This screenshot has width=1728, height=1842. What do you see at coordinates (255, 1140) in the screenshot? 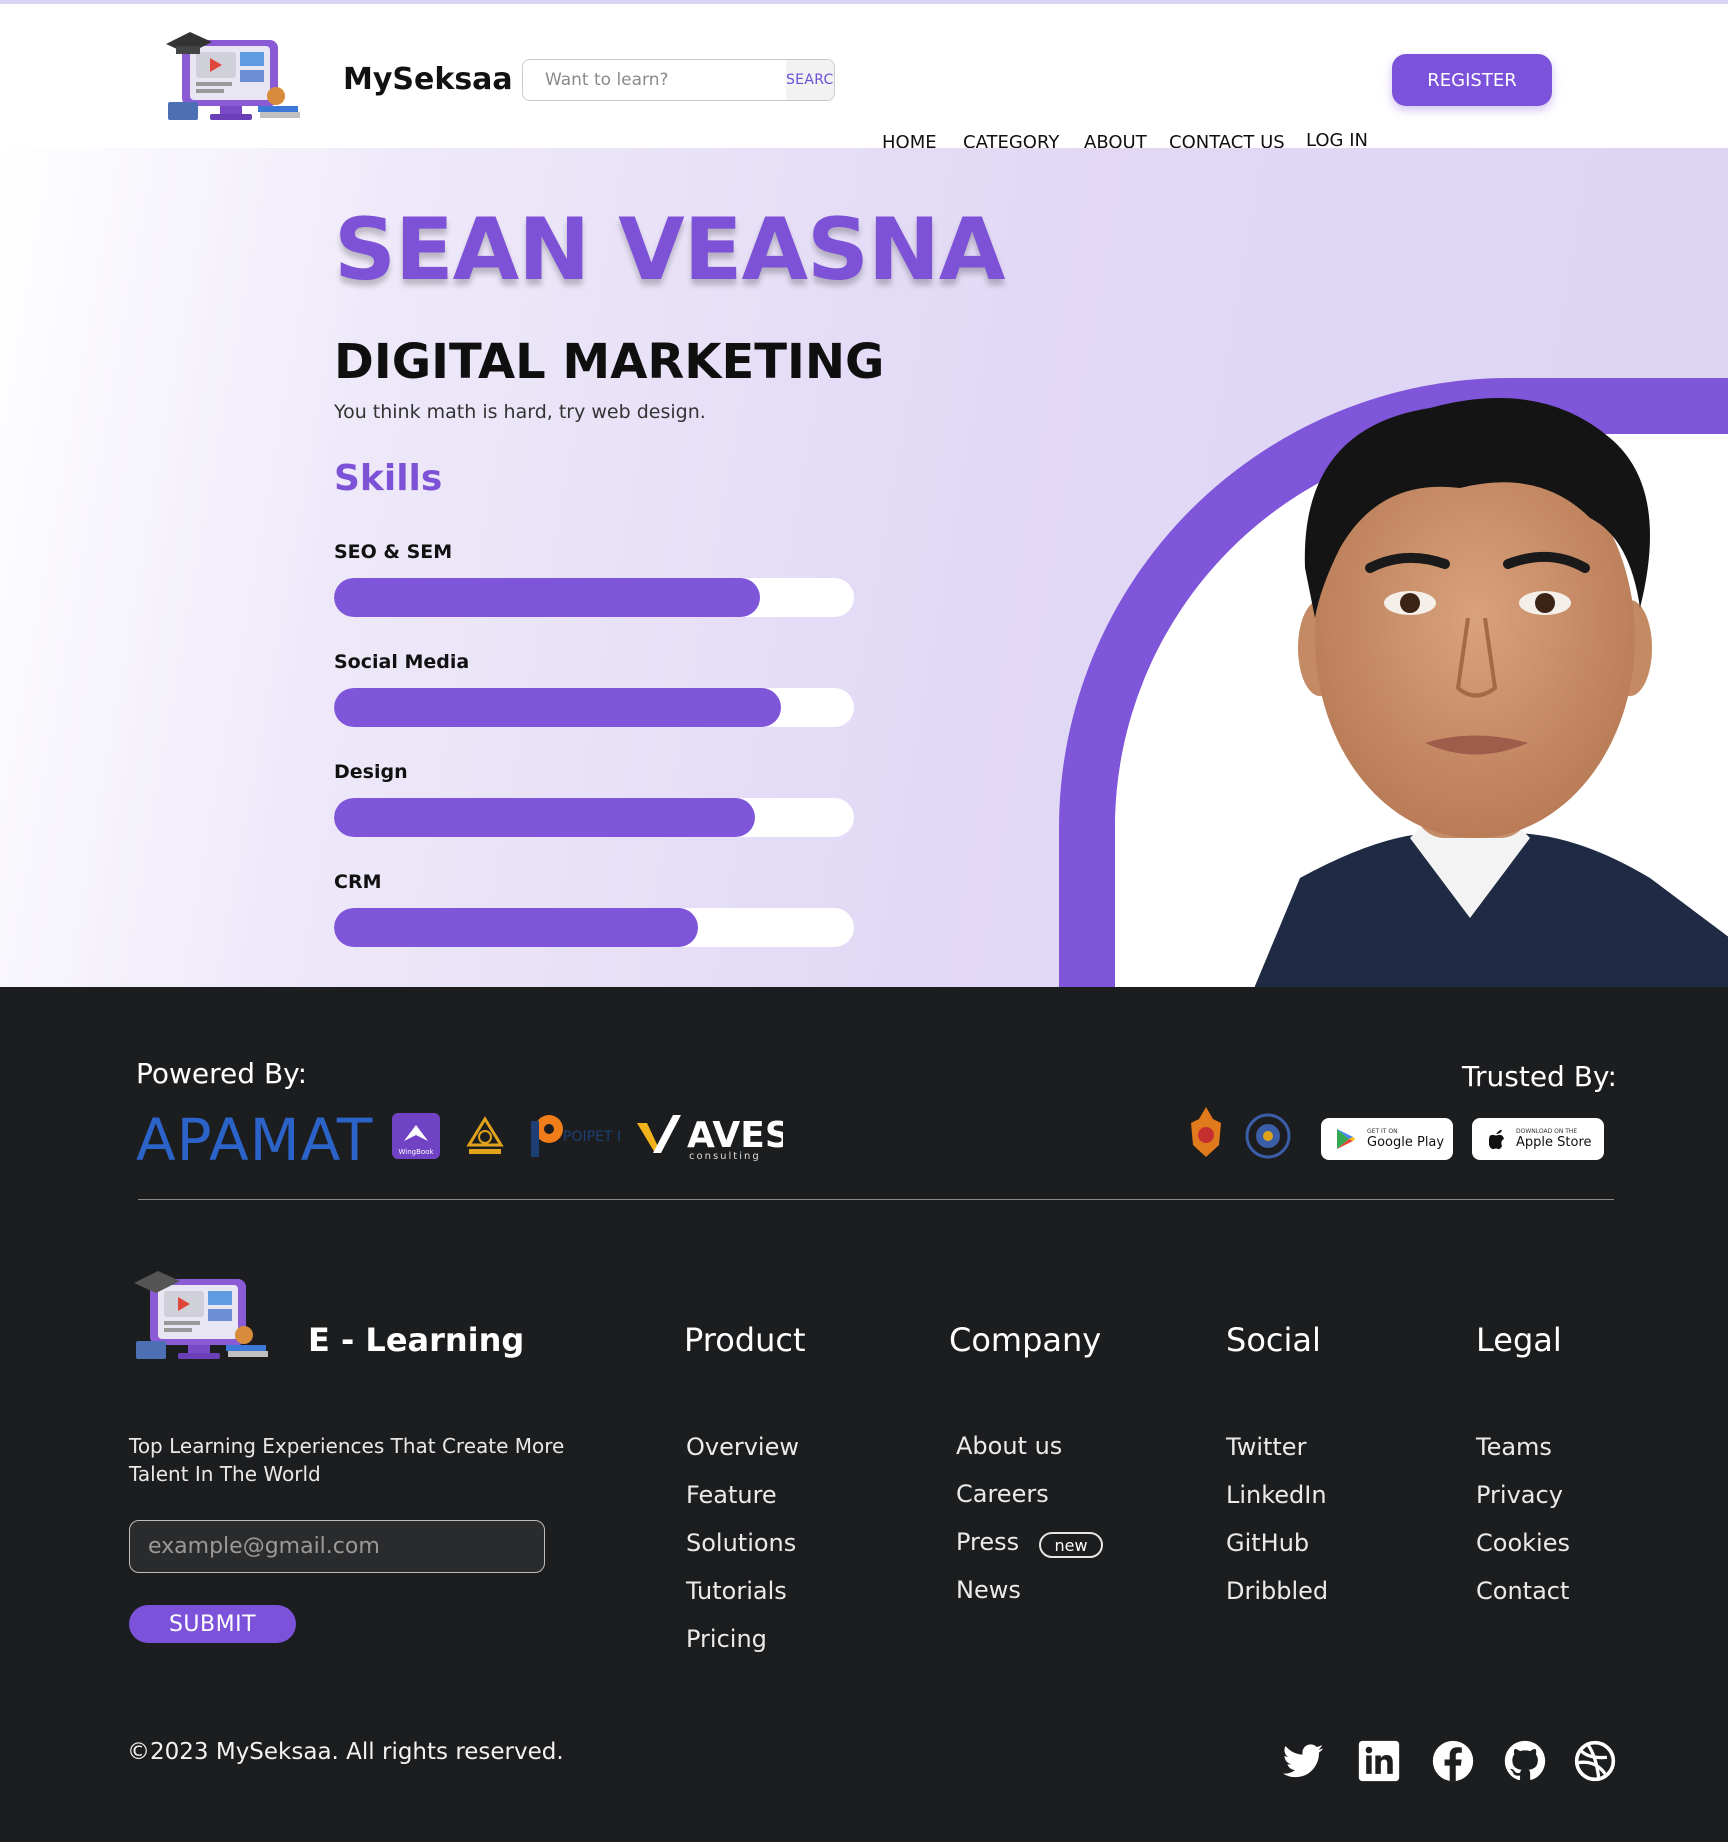
I see `apamat-logo: APAMAT` at bounding box center [255, 1140].